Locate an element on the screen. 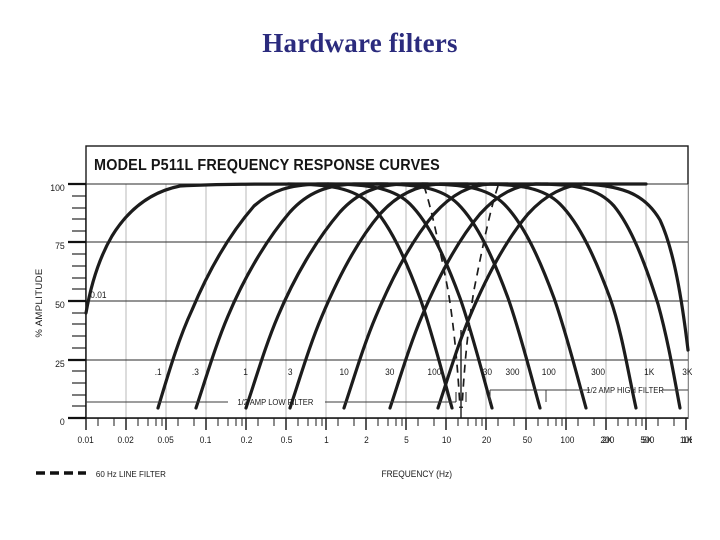  x-tick-label: 5K is located at coordinates (647, 440).